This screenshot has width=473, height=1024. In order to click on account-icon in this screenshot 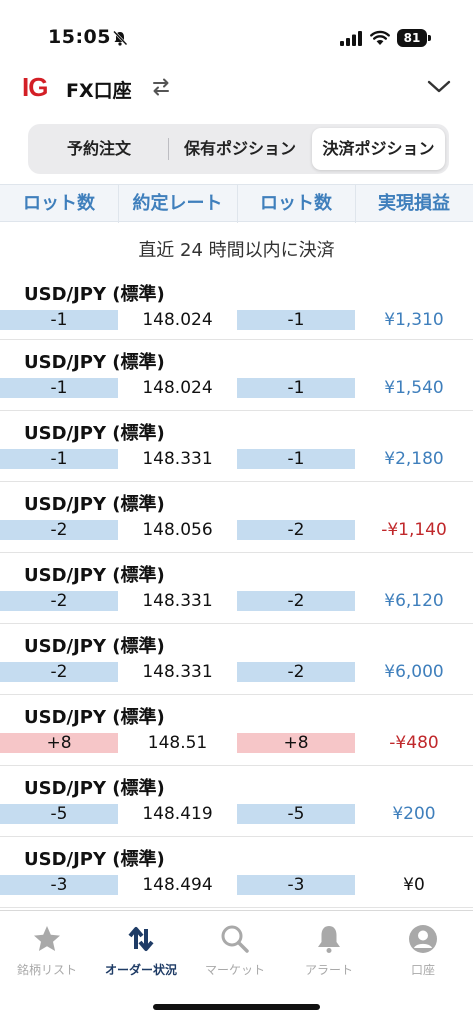, I will do `click(423, 939)`.